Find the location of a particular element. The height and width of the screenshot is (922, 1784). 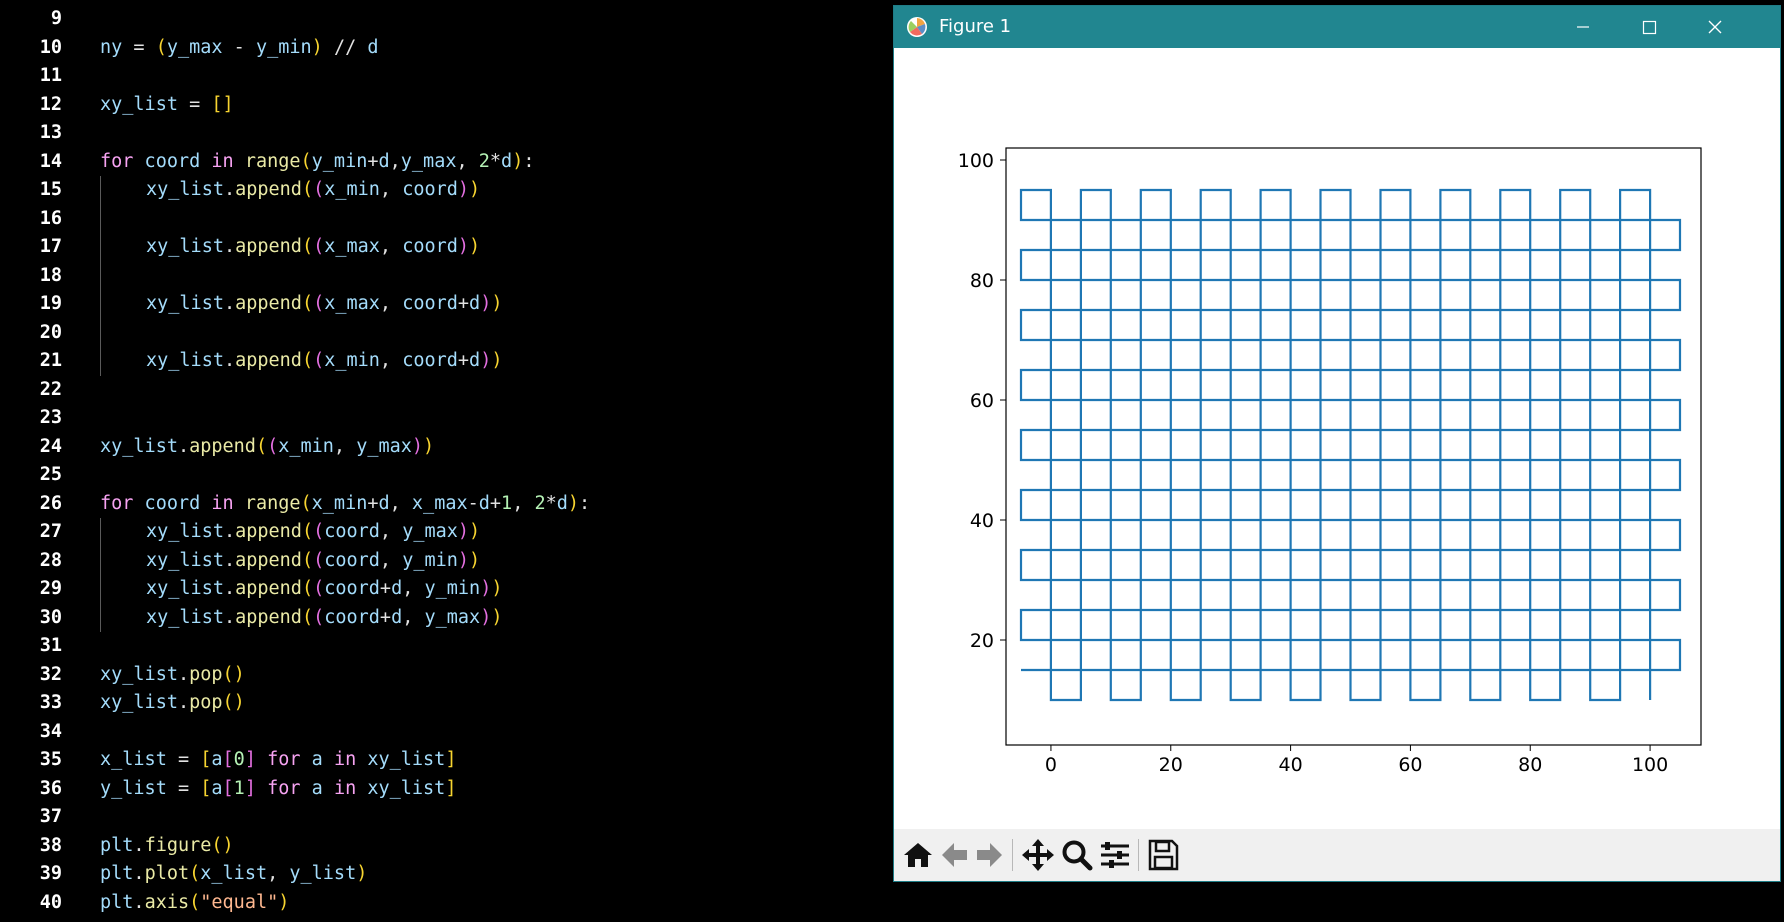

zoom-icon is located at coordinates (1077, 855).